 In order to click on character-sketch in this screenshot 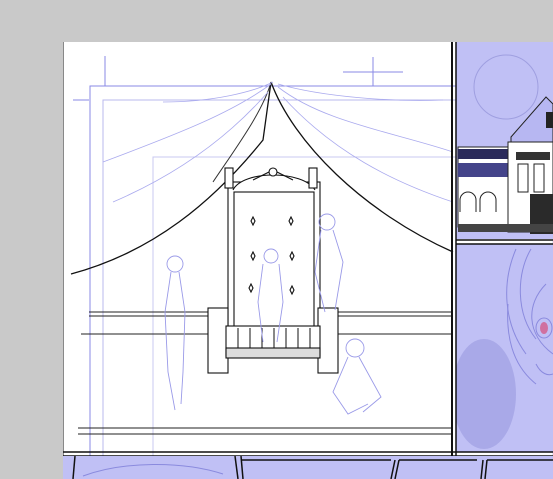, I will do `click(504, 348)`.